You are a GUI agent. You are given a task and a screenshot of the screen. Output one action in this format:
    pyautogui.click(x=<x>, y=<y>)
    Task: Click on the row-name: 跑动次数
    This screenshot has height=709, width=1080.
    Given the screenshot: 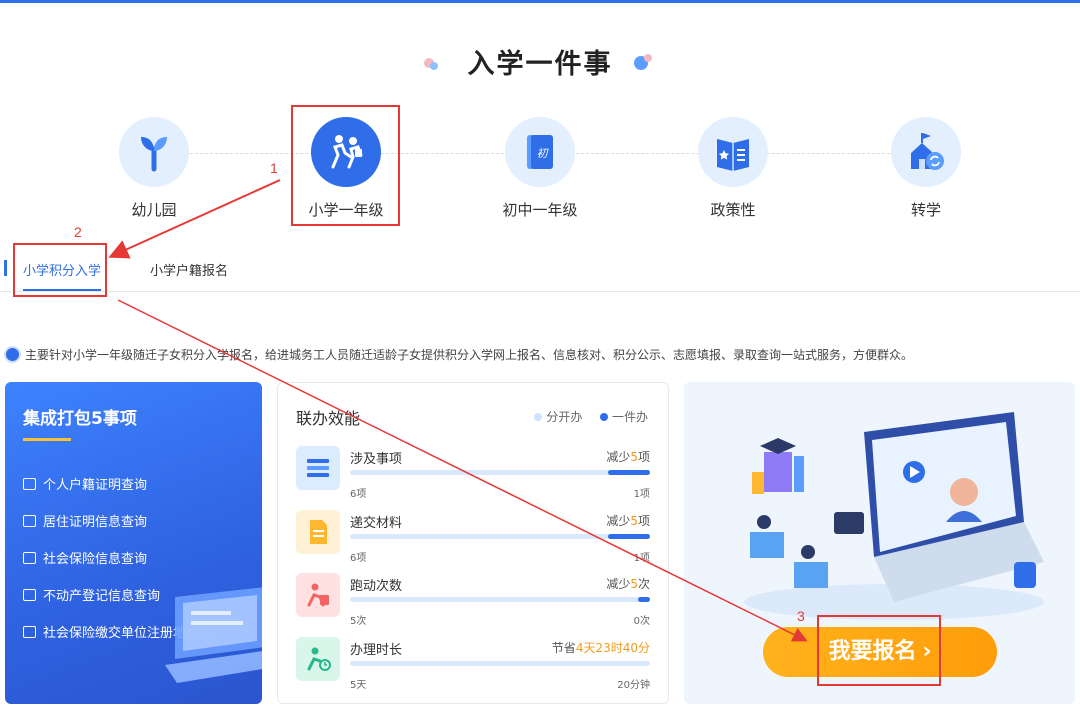 What is the action you would take?
    pyautogui.click(x=376, y=586)
    